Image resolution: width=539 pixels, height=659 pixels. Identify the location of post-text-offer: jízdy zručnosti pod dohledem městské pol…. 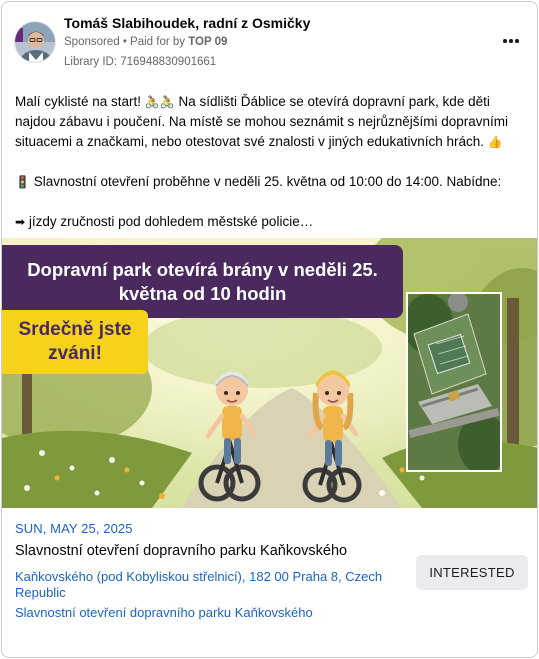
(169, 221).